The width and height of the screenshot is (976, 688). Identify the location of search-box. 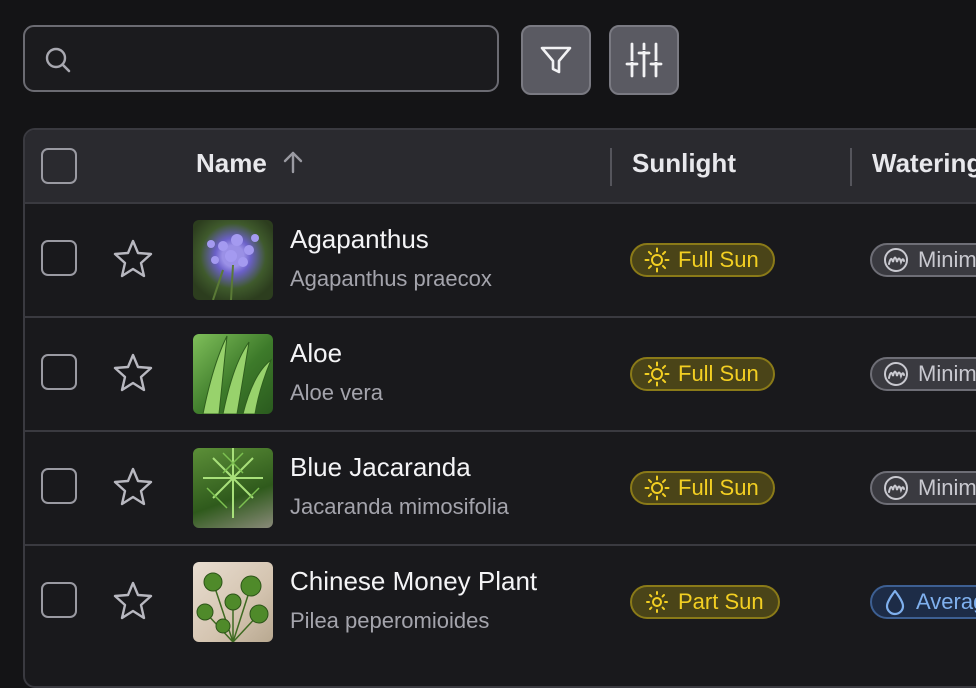
(261, 58).